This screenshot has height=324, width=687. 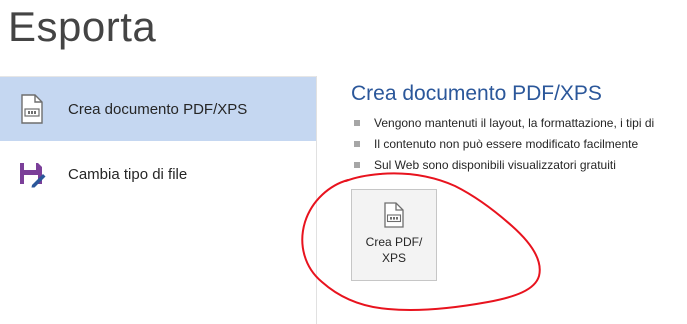 I want to click on button-label-line-2: XPS, so click(x=393, y=258).